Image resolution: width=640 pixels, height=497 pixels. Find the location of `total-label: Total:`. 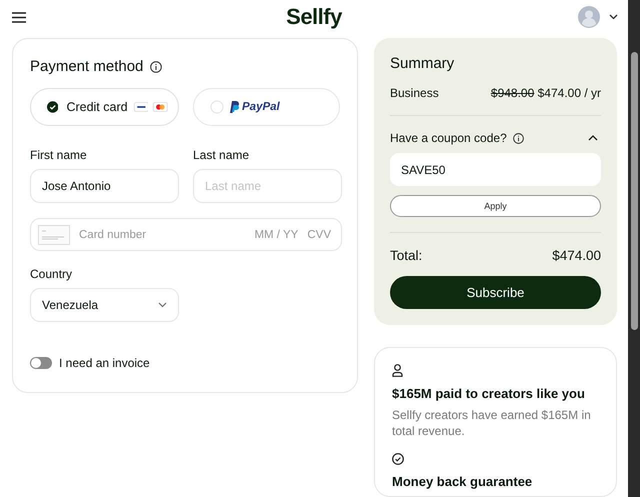

total-label: Total: is located at coordinates (406, 255).